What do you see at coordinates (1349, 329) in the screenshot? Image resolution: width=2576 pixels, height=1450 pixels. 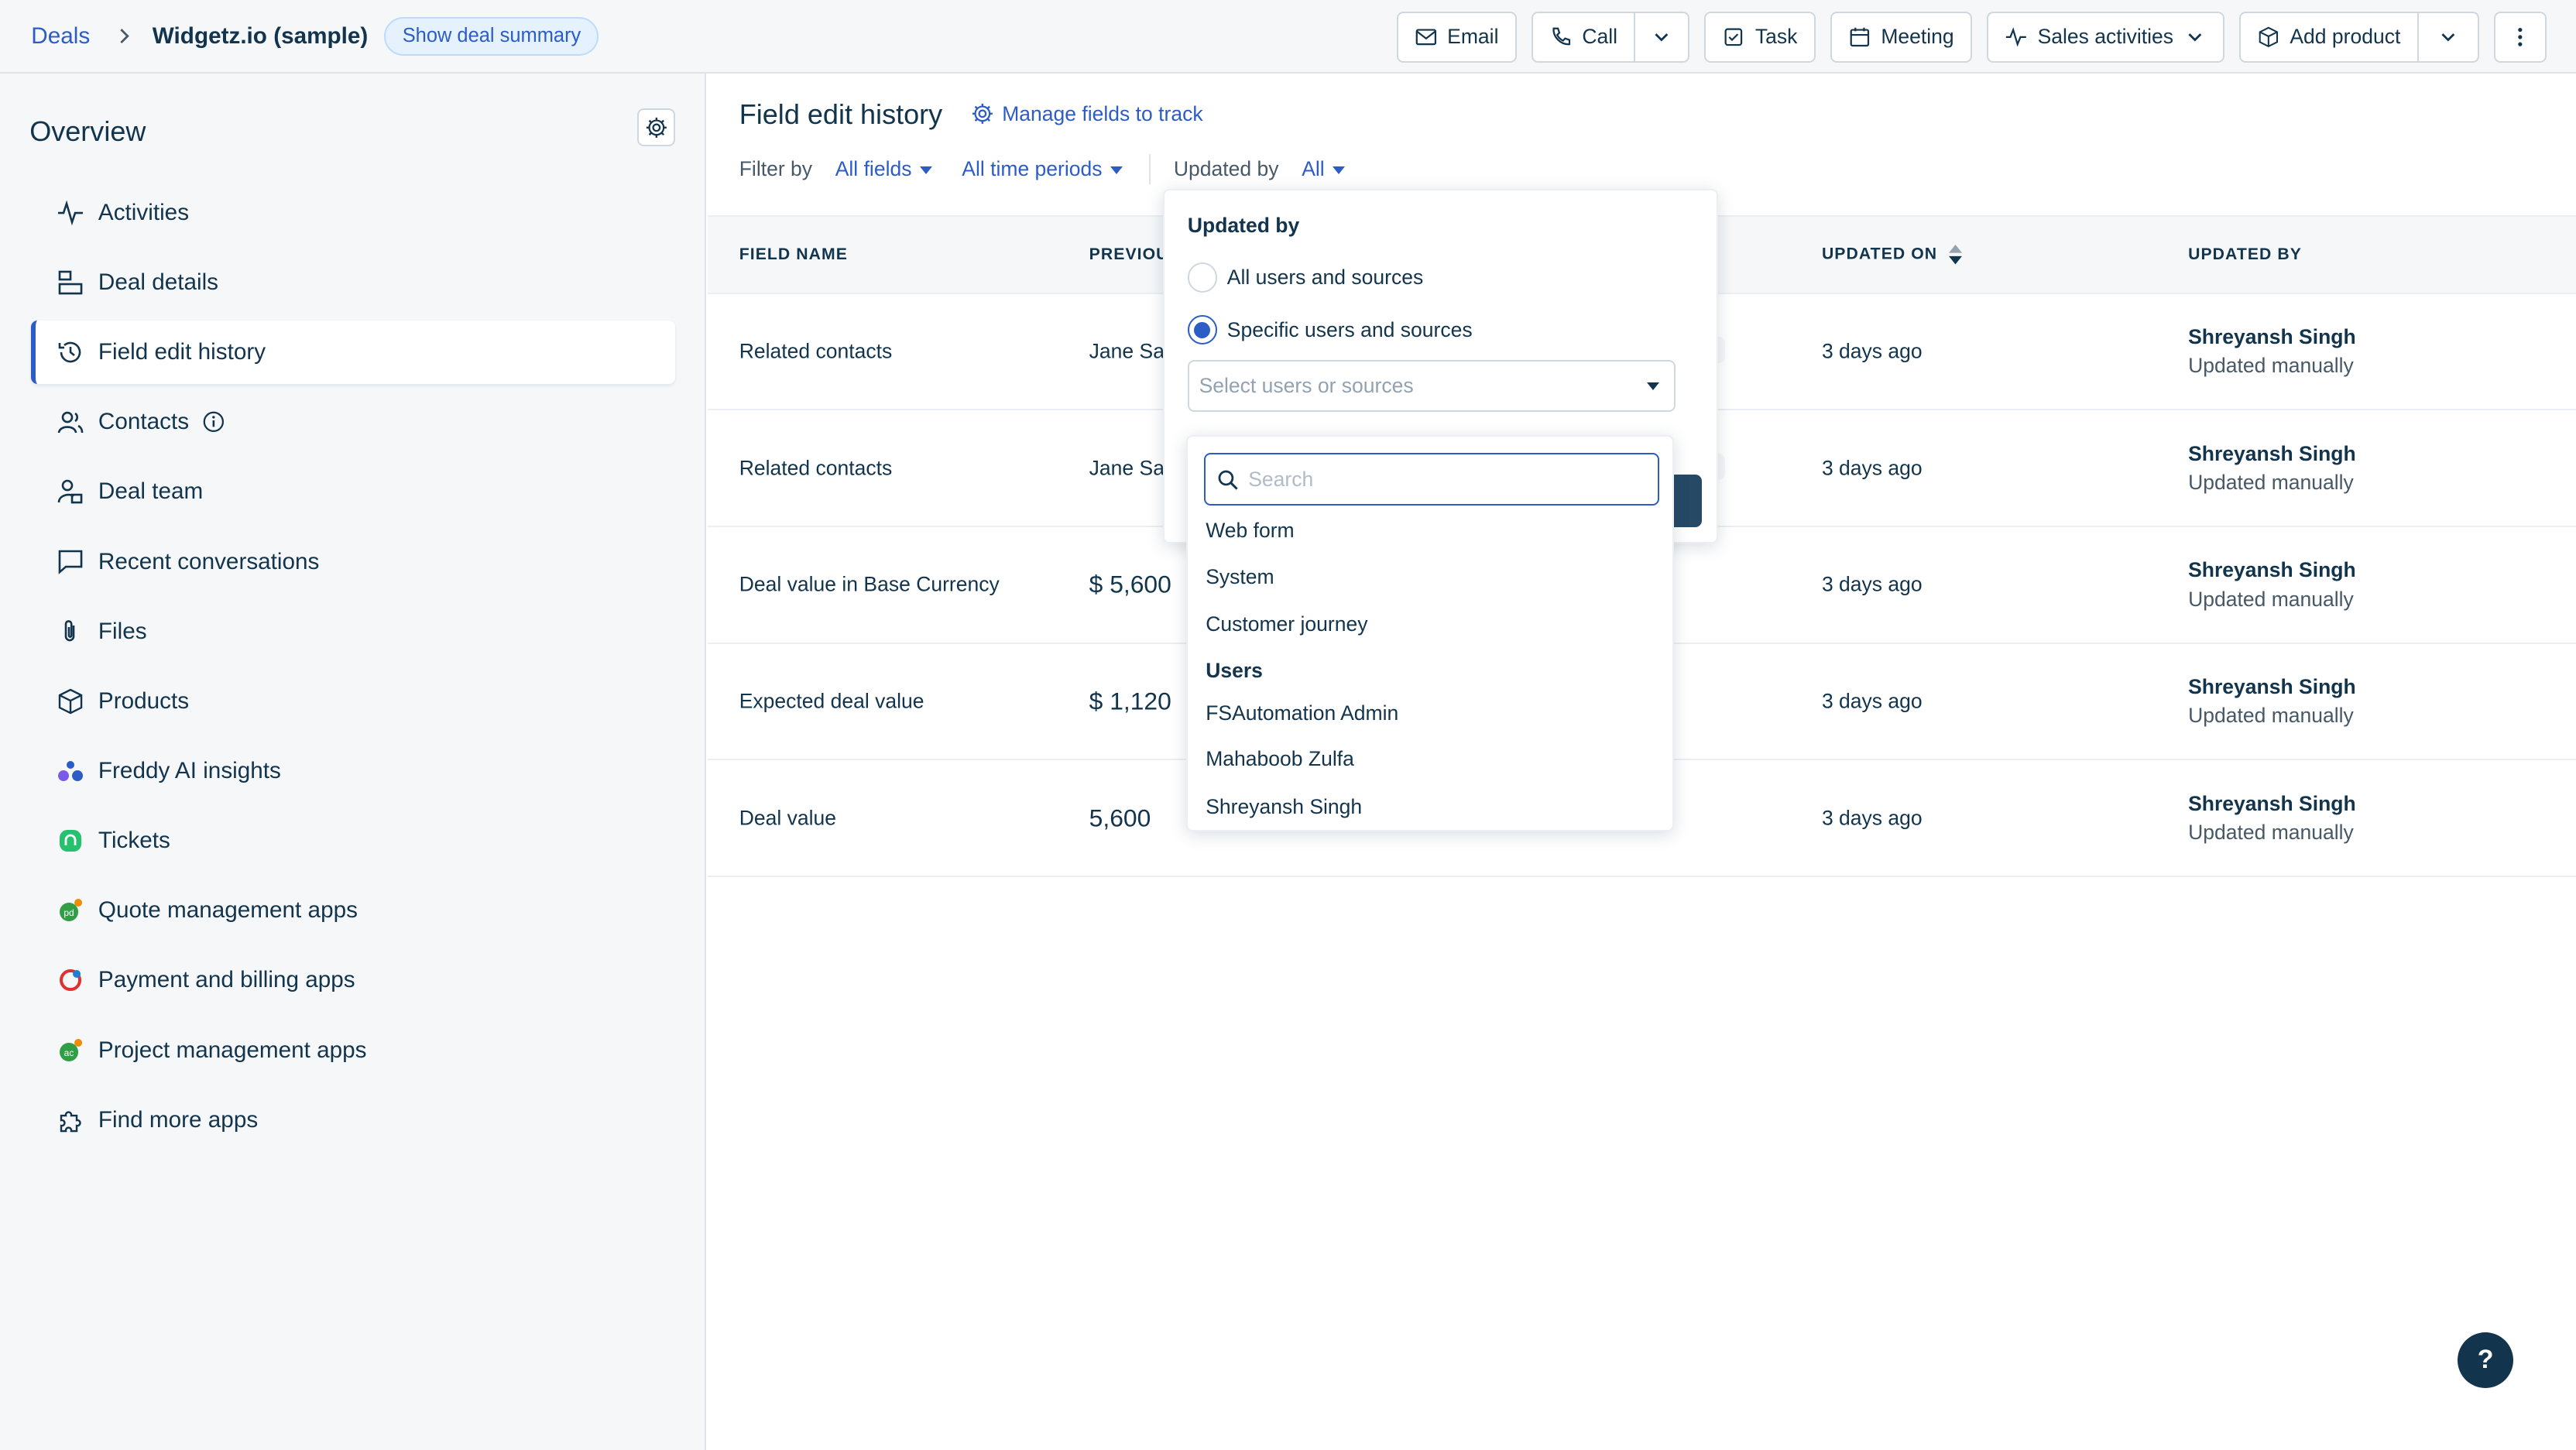 I see `radio-specific-users-label: Specific users and sources` at bounding box center [1349, 329].